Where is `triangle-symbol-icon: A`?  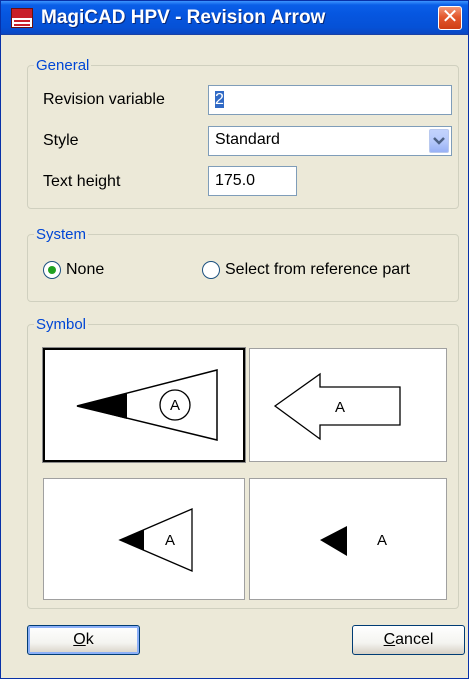
triangle-symbol-icon: A is located at coordinates (353, 541).